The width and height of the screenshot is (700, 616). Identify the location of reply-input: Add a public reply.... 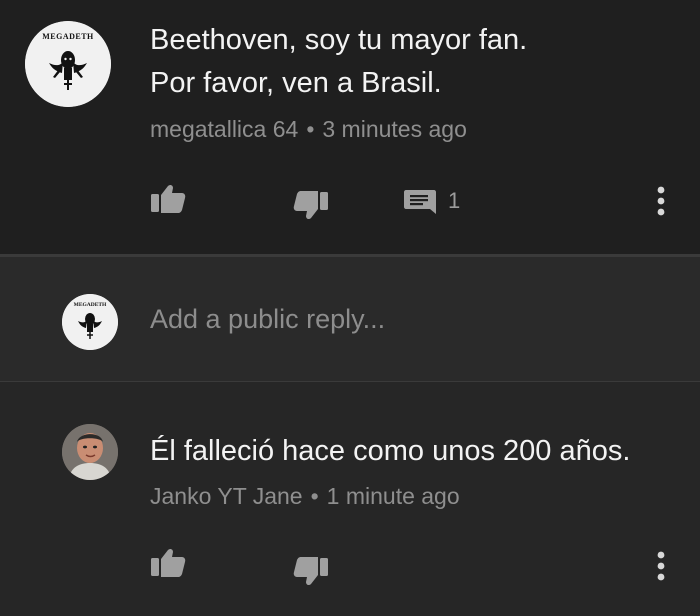
(267, 319).